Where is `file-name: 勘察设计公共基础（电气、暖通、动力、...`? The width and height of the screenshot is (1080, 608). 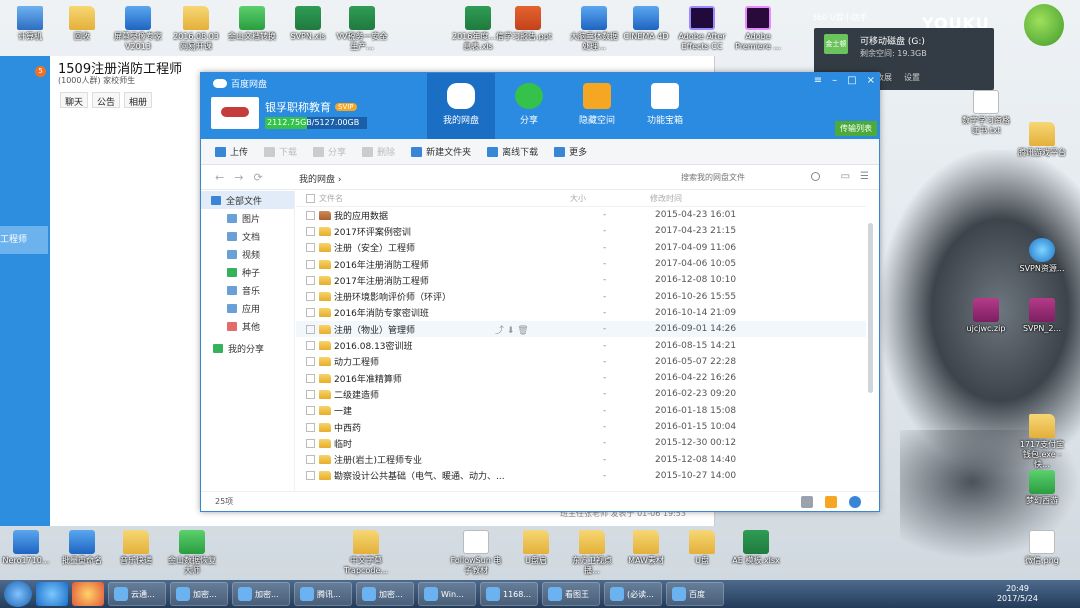
file-name: 勘察设计公共基础（电气、暖通、动力、... is located at coordinates (419, 475).